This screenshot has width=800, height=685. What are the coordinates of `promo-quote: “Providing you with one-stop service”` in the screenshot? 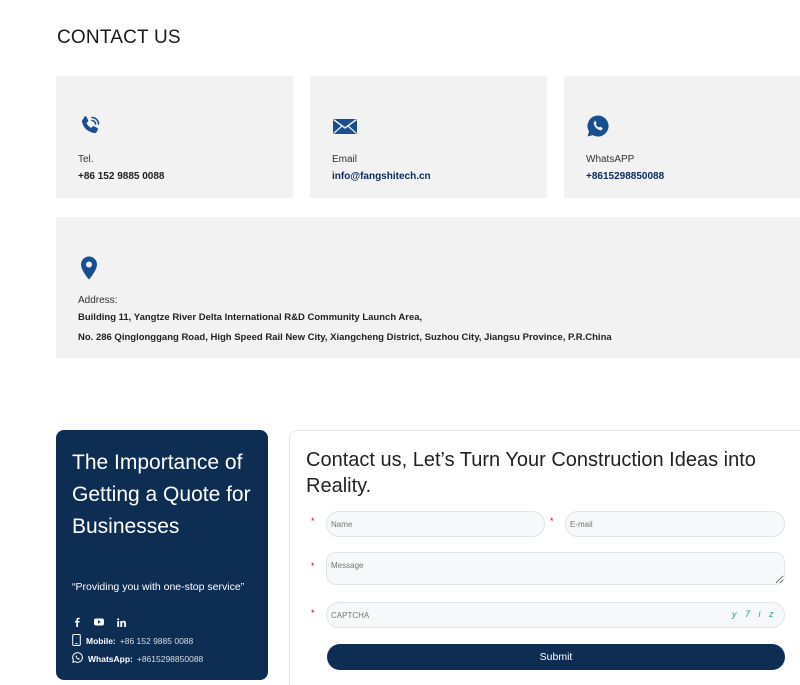 It's located at (158, 587).